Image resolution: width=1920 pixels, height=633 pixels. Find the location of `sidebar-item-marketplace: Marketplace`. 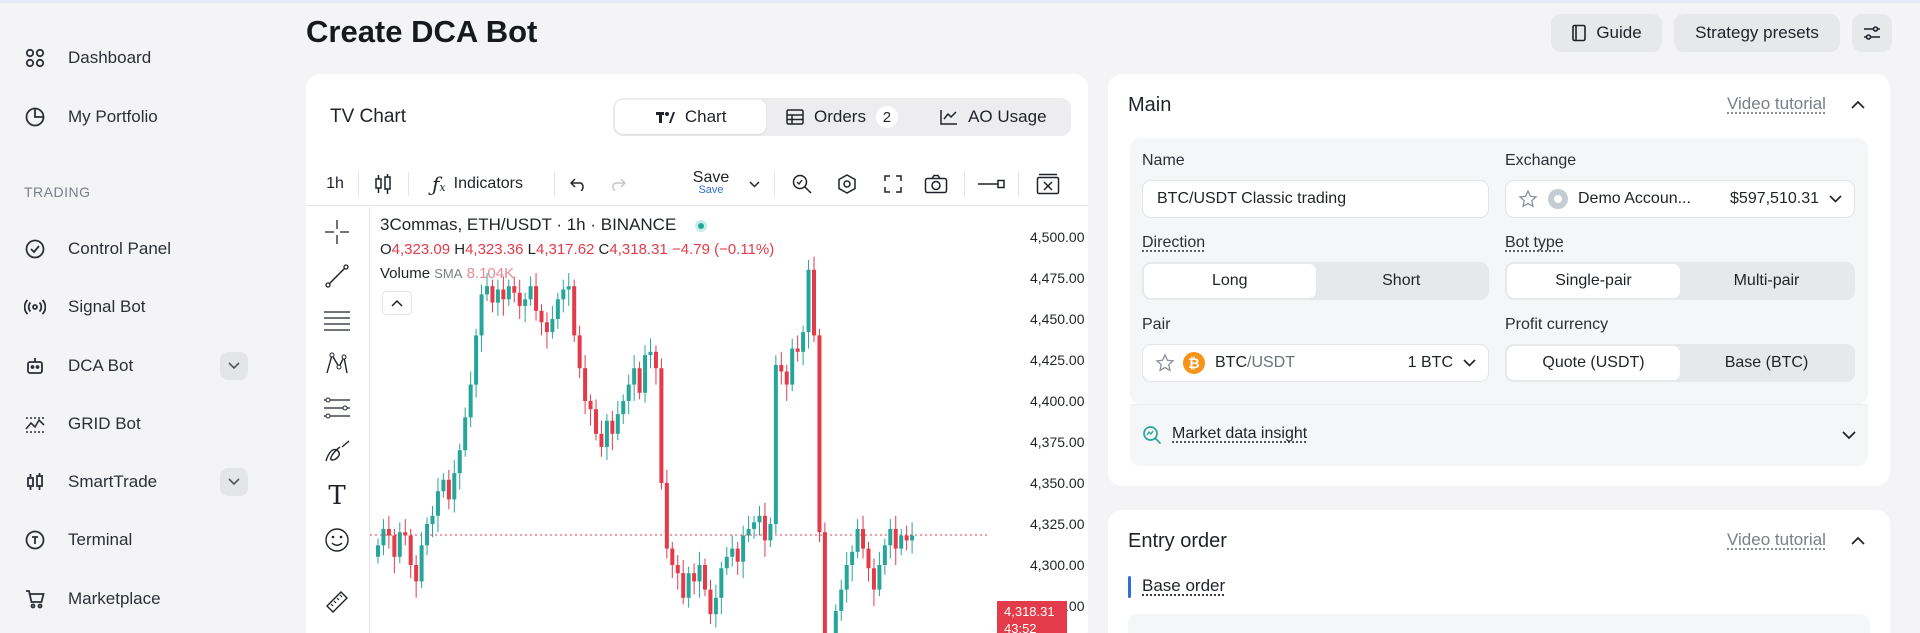

sidebar-item-marketplace: Marketplace is located at coordinates (137, 599).